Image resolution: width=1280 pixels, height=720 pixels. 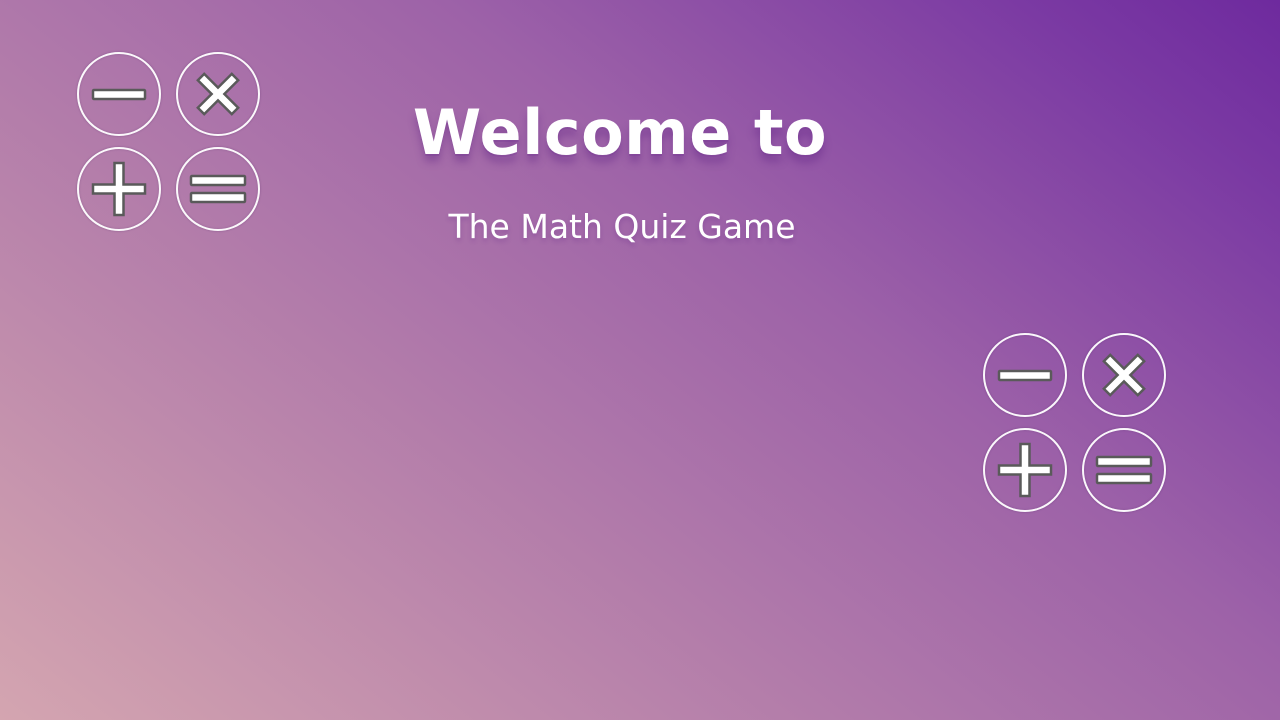 I want to click on math-symbols-bottom-right, so click(x=1076, y=424).